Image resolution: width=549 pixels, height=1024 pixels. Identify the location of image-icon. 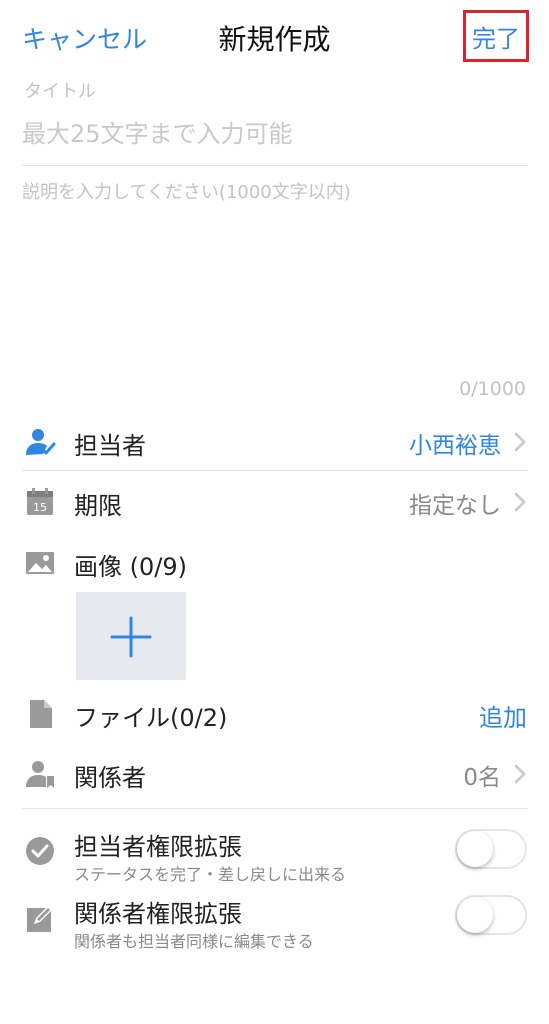
(40, 563).